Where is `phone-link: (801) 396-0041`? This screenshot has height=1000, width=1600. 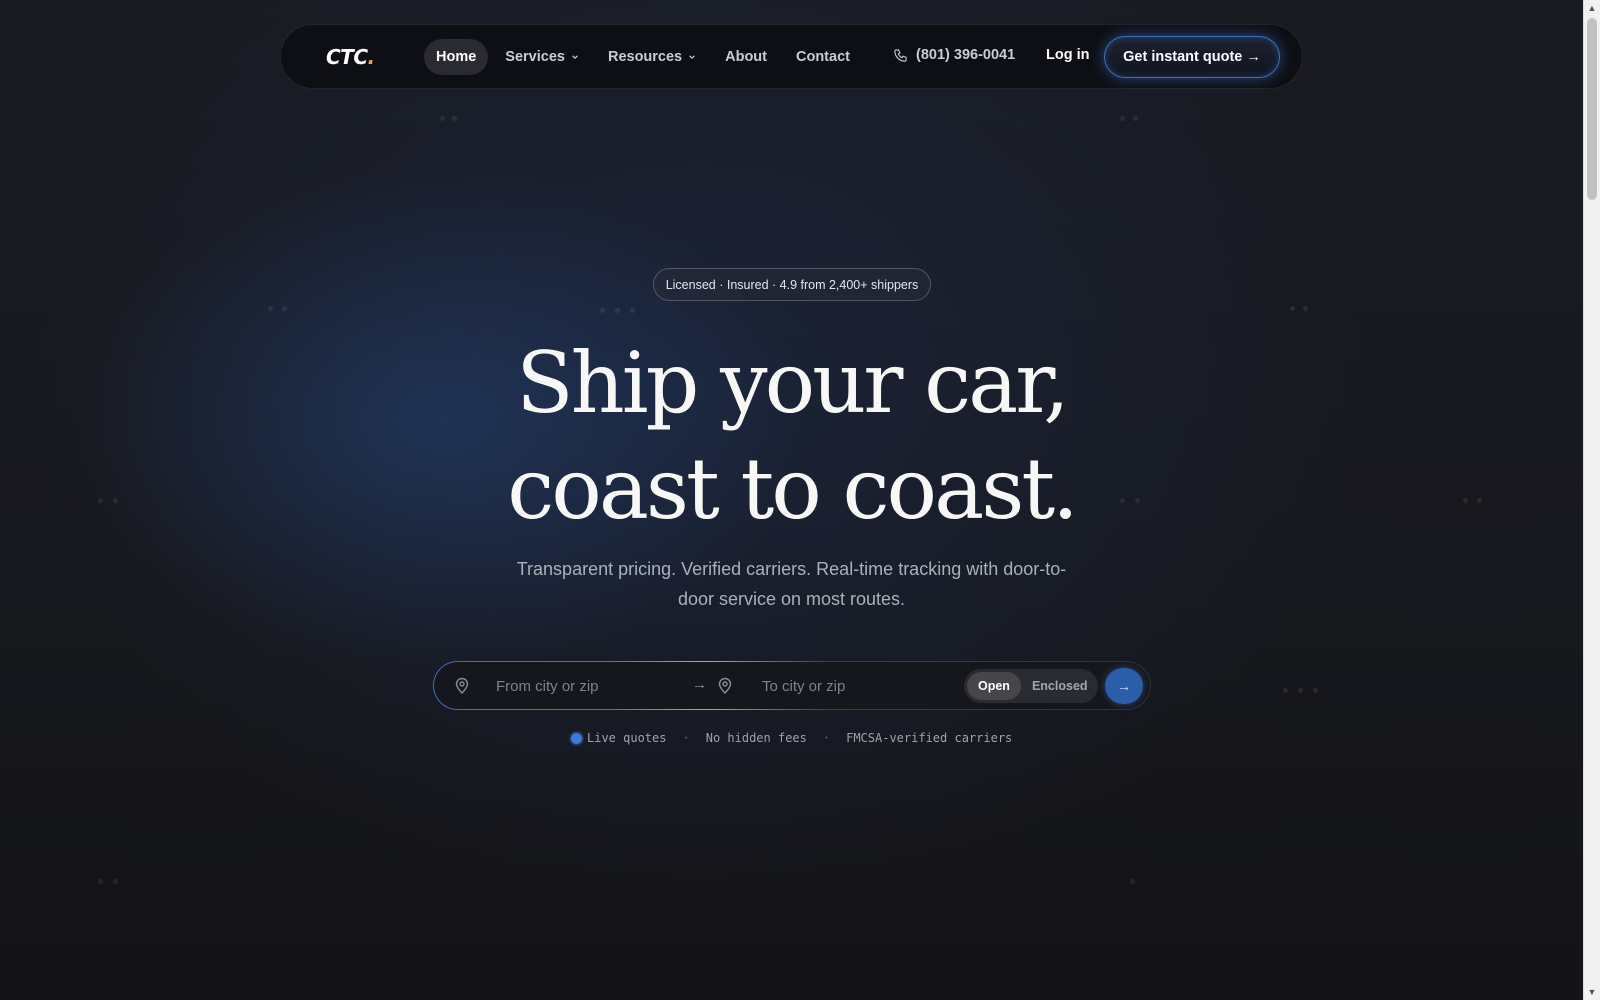 phone-link: (801) 396-0041 is located at coordinates (954, 55).